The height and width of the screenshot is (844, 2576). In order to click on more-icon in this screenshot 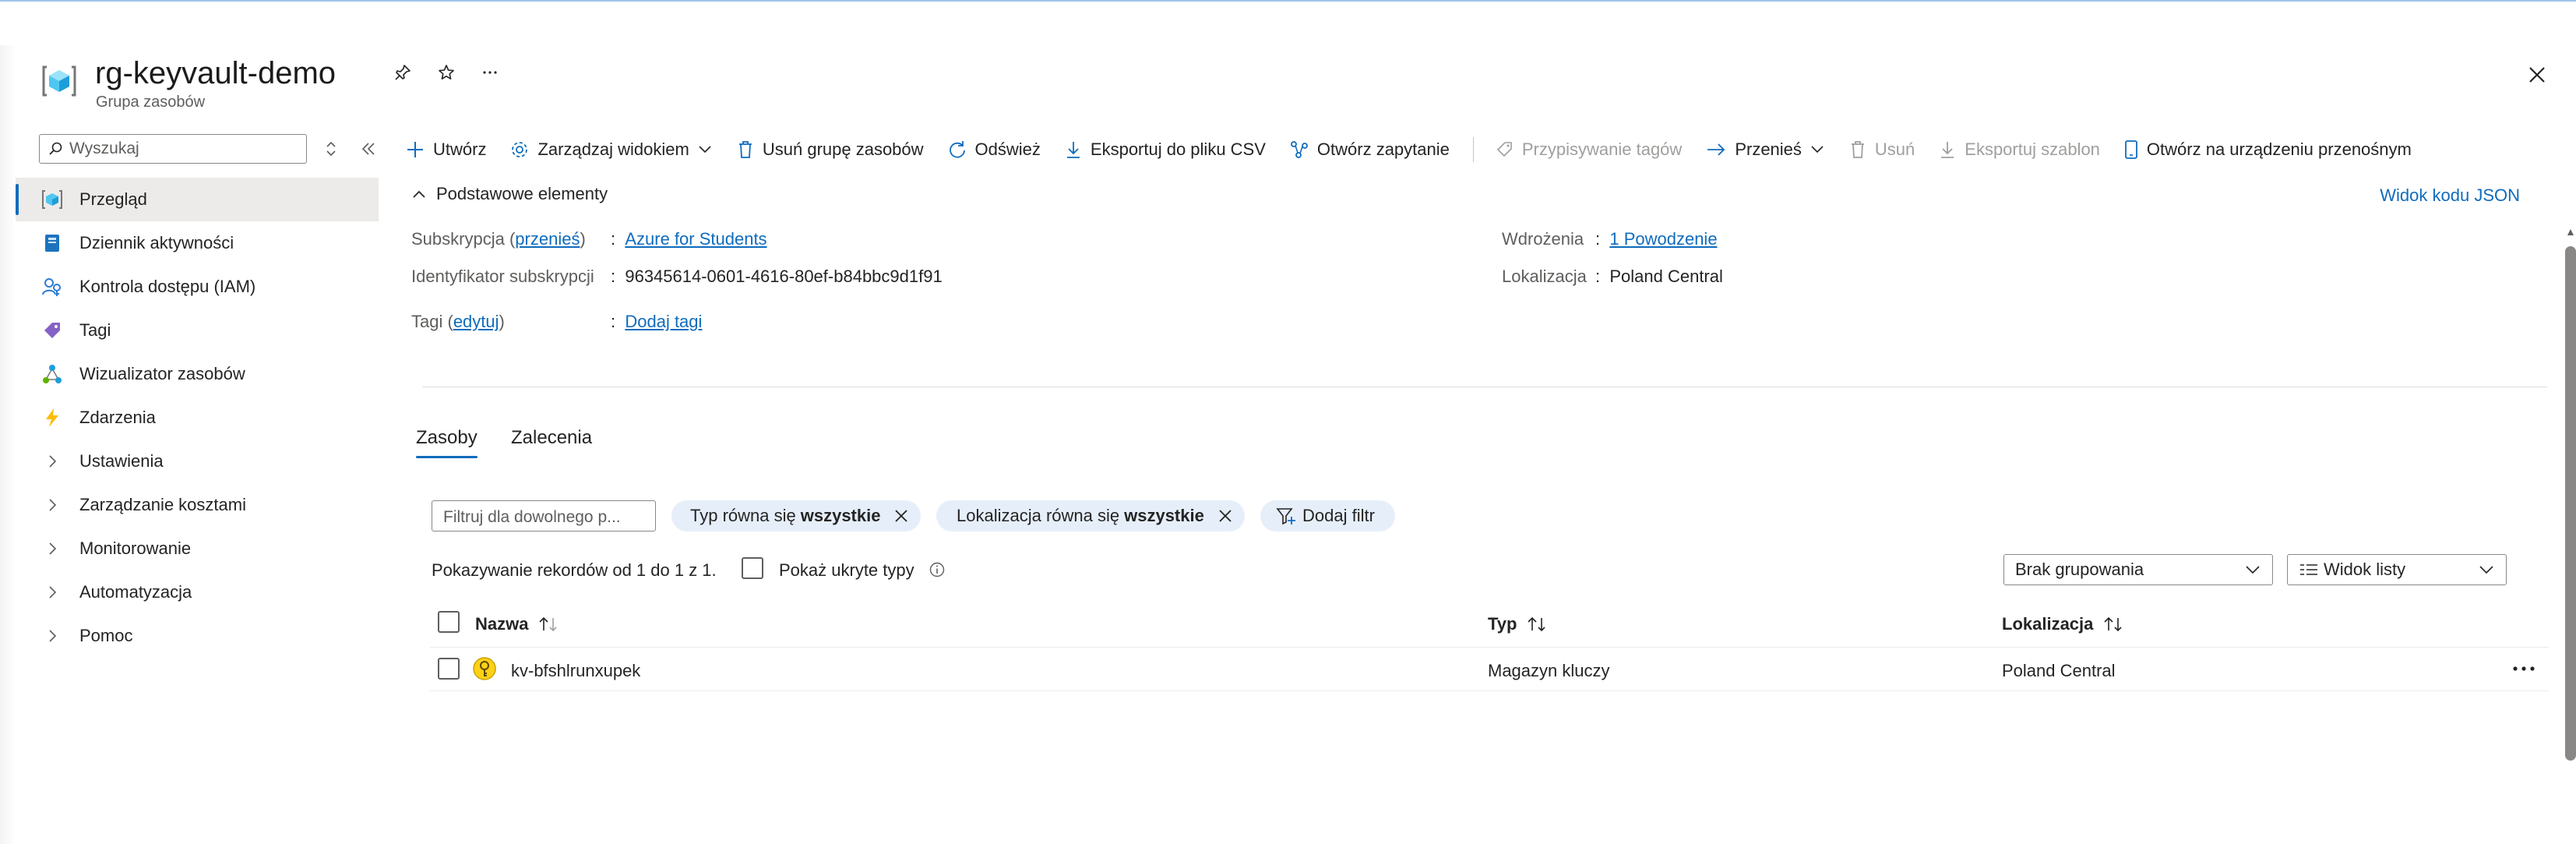, I will do `click(490, 72)`.